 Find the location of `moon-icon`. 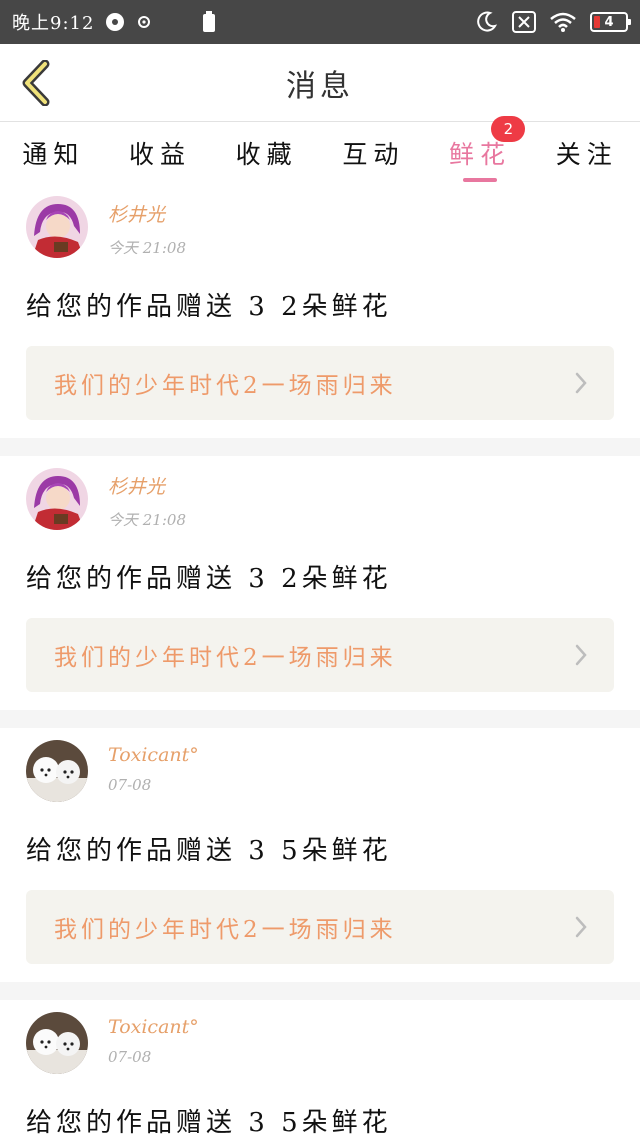

moon-icon is located at coordinates (486, 22).